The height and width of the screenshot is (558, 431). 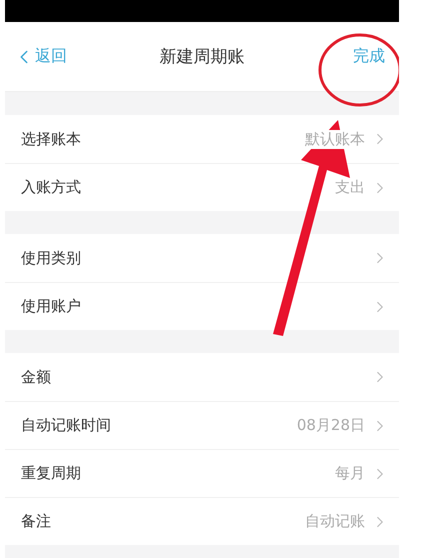 What do you see at coordinates (40, 57) in the screenshot?
I see `back-button: 返回` at bounding box center [40, 57].